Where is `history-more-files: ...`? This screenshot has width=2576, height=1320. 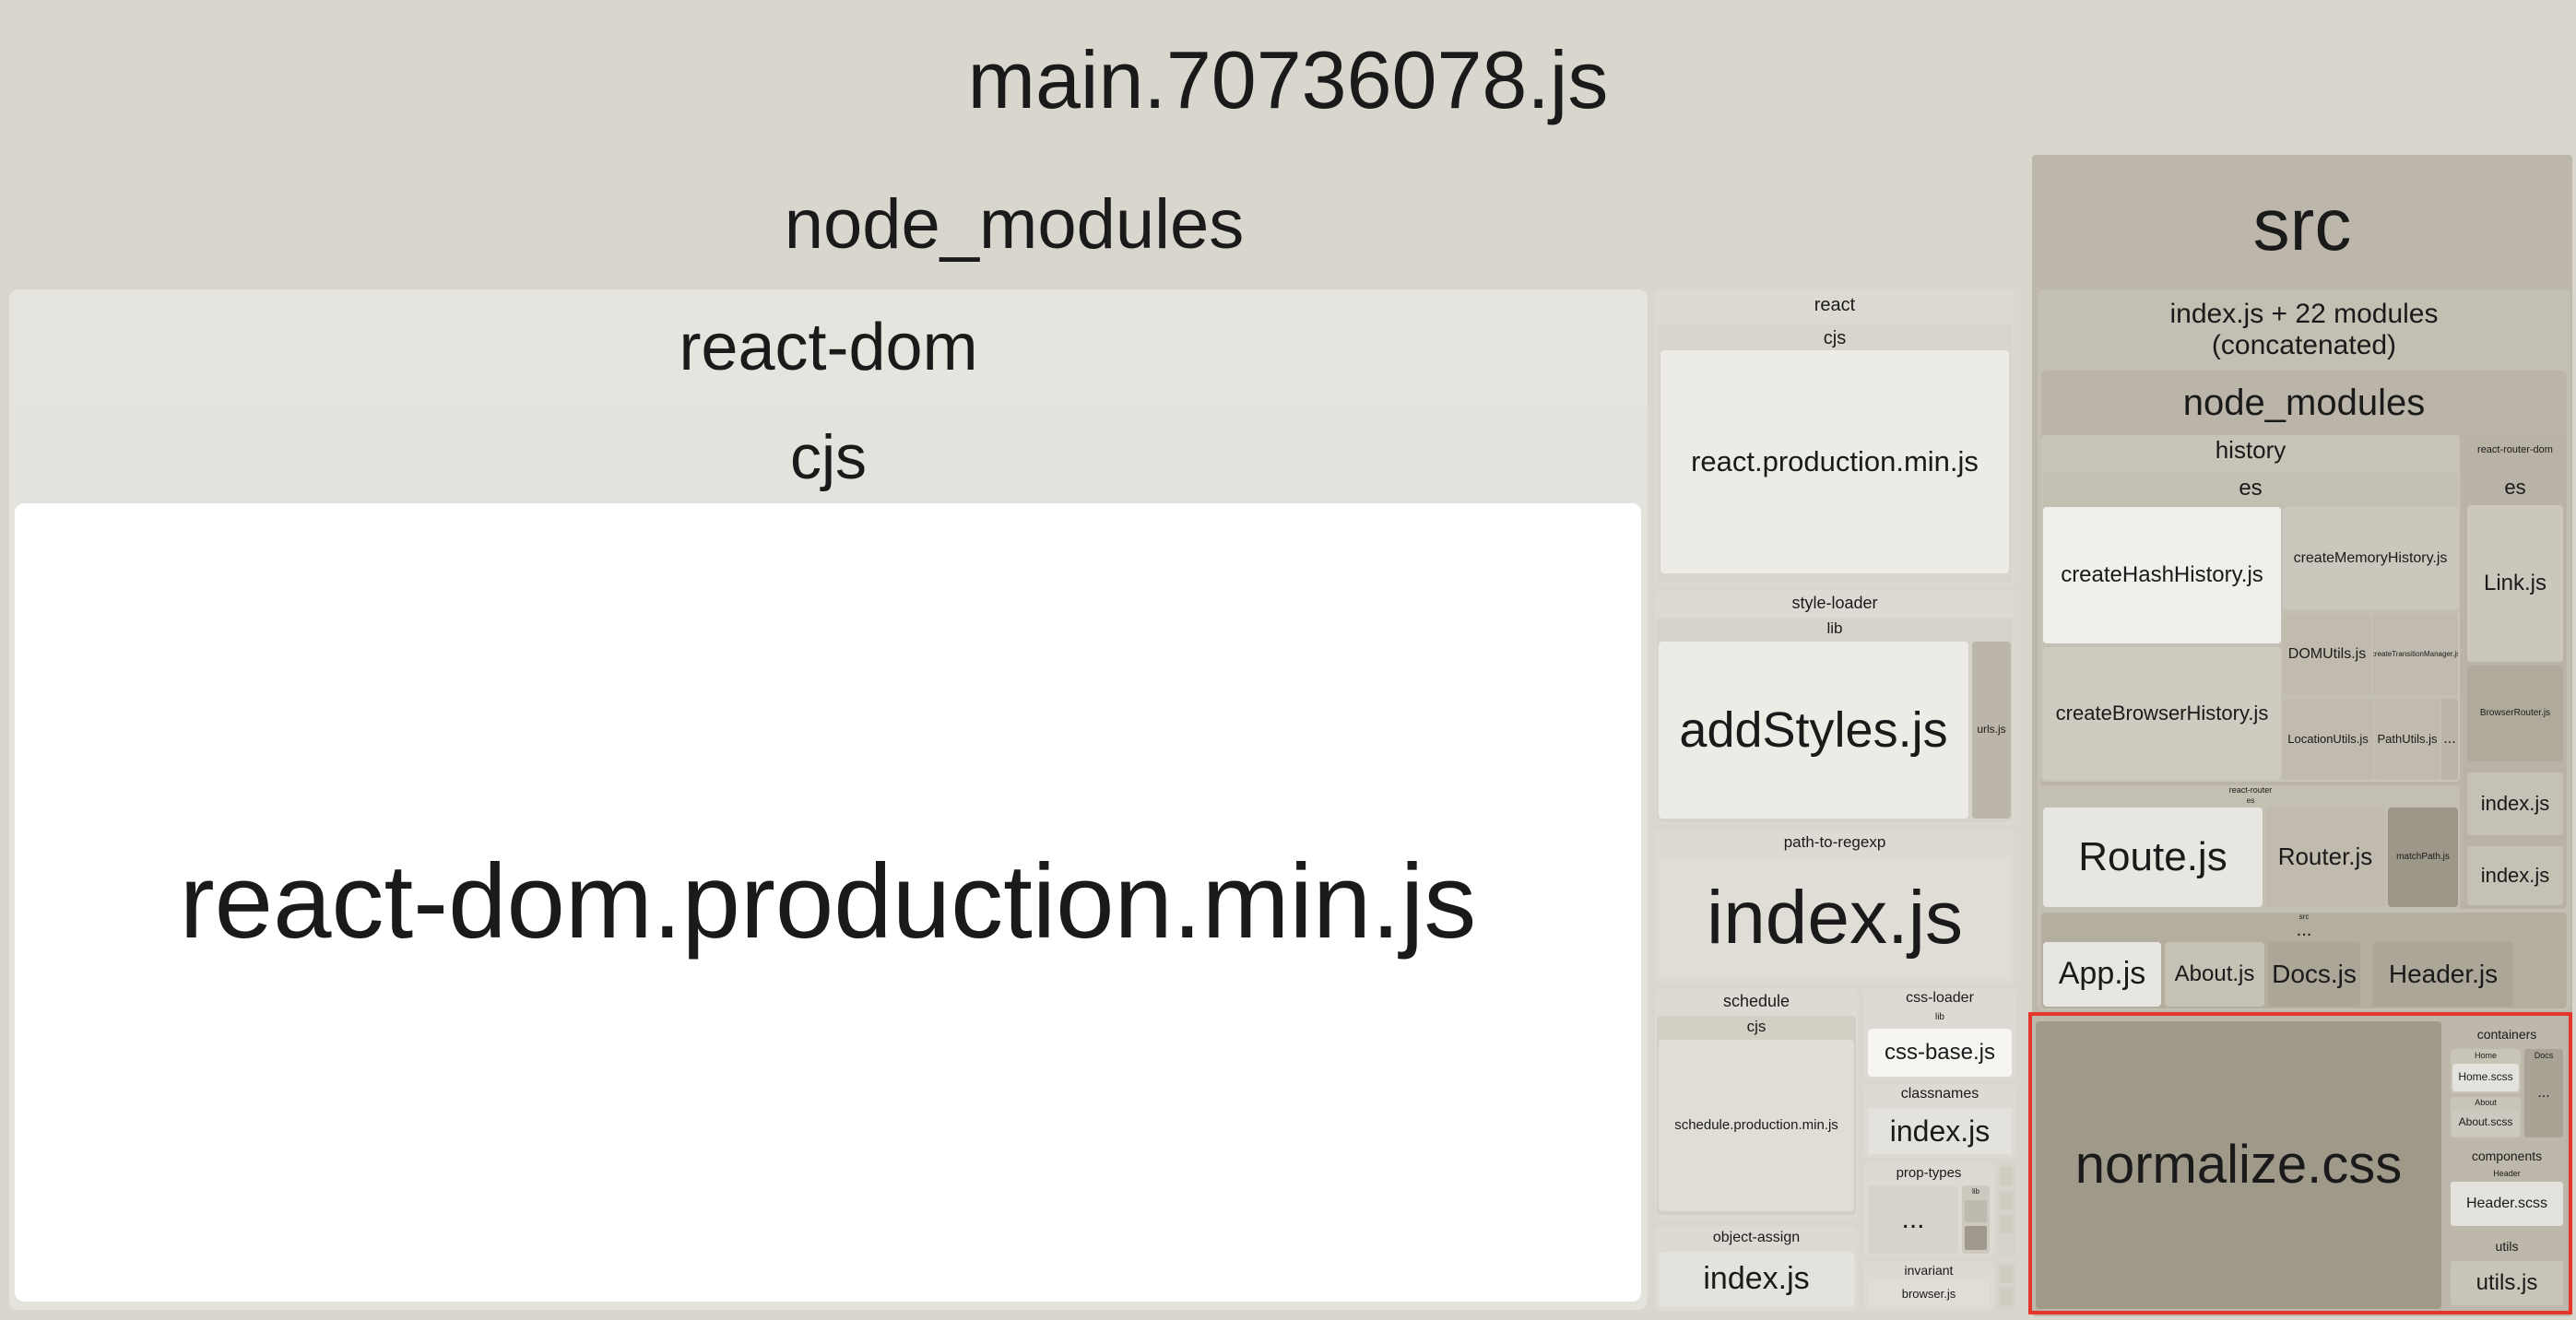
history-more-files: ... is located at coordinates (2449, 740).